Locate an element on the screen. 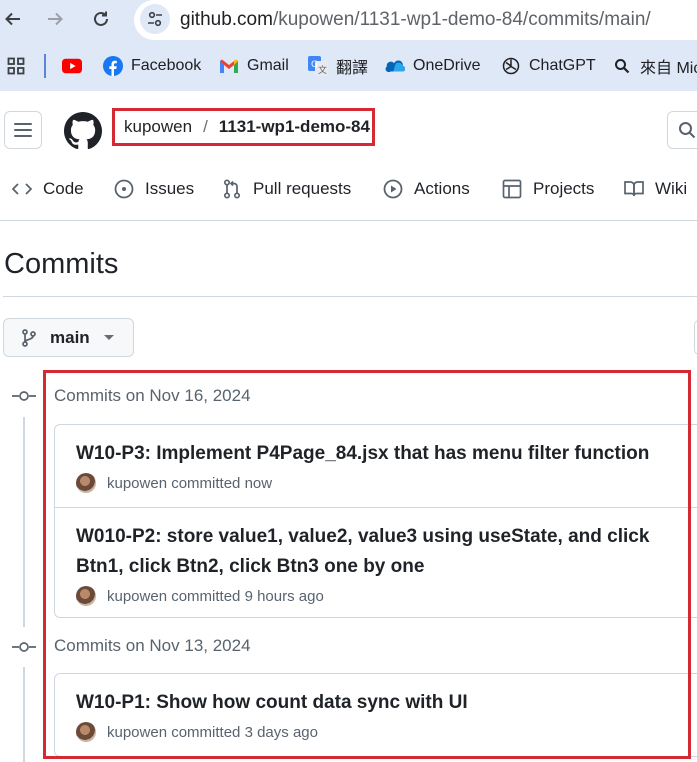  chevron-down-icon is located at coordinates (108, 337).